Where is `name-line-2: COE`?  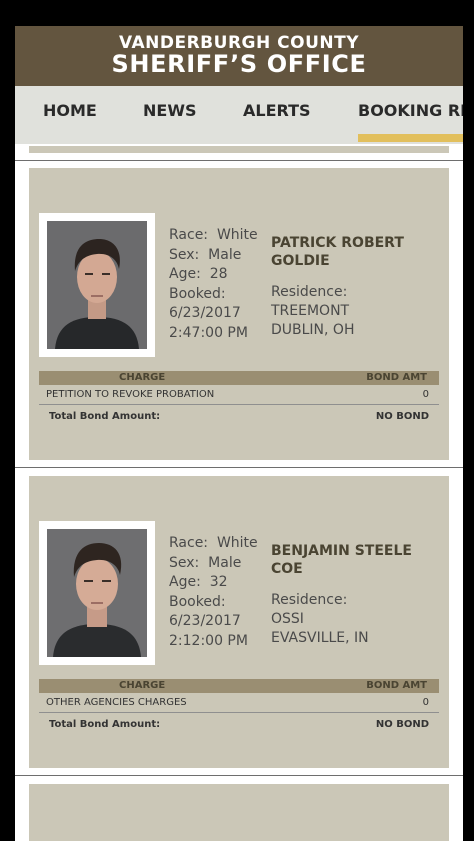
name-line-2: COE is located at coordinates (287, 569).